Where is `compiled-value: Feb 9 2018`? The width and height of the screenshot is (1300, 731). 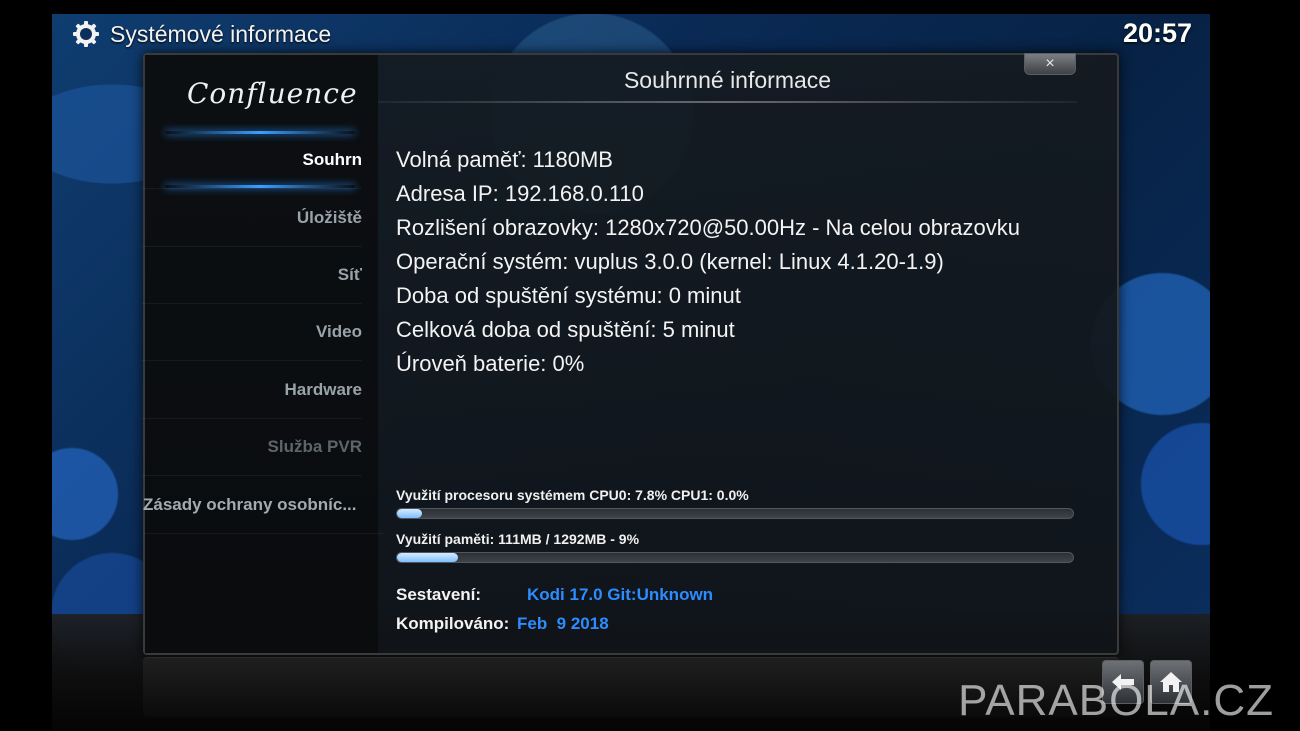 compiled-value: Feb 9 2018 is located at coordinates (563, 623).